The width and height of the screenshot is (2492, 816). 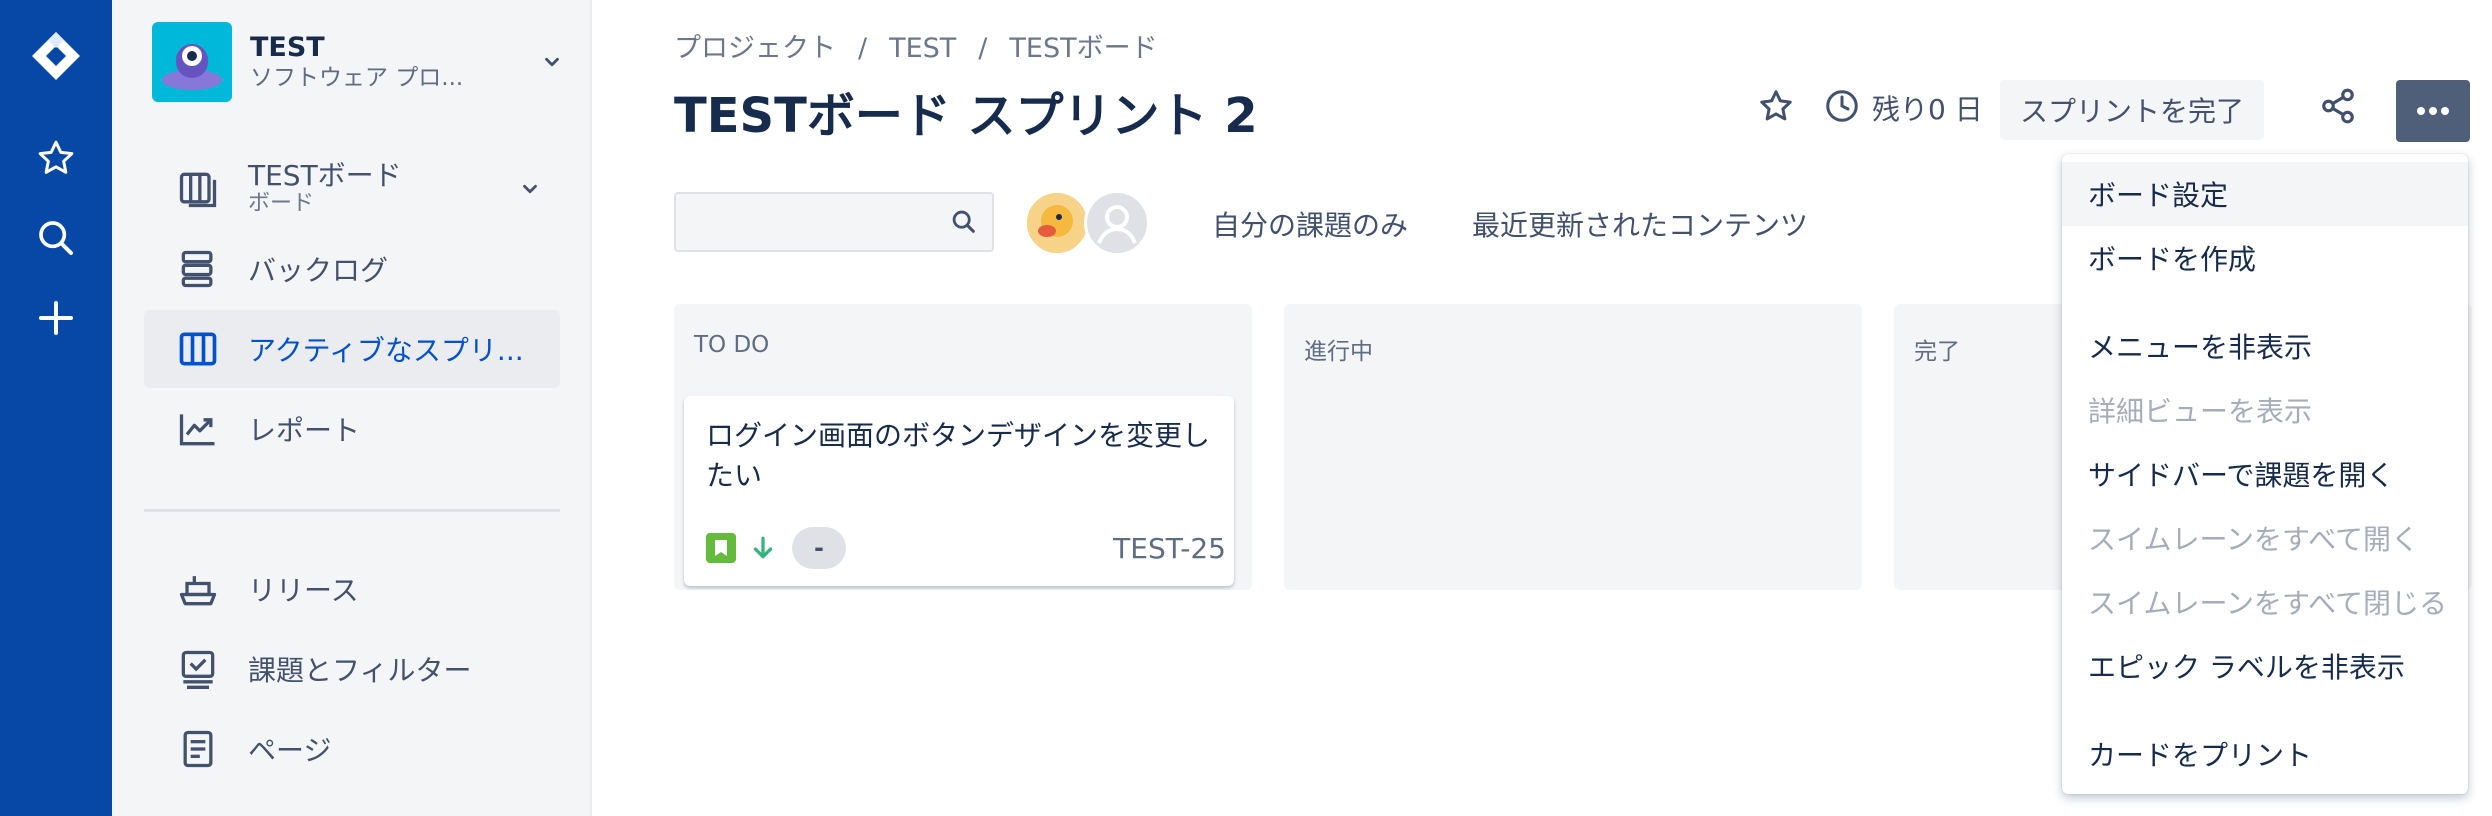 I want to click on plus-icon, so click(x=56, y=318).